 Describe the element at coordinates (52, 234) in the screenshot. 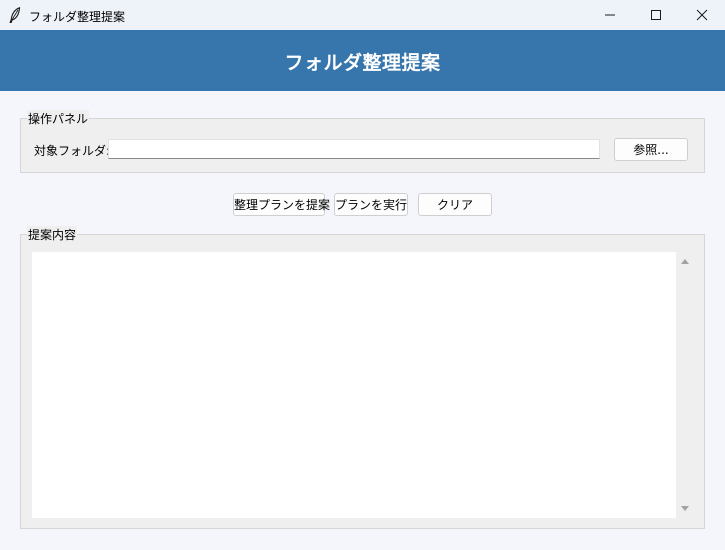

I see `suggestion-content-label: 提案内容` at that location.